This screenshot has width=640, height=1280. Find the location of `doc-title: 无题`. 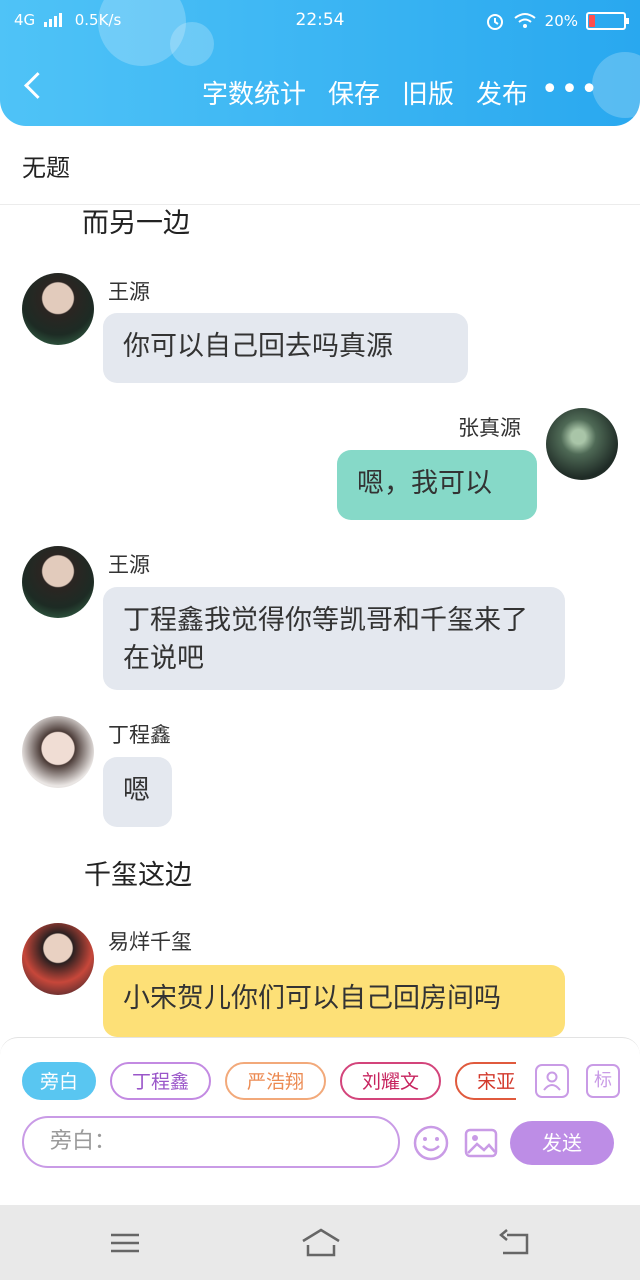

doc-title: 无题 is located at coordinates (46, 165).